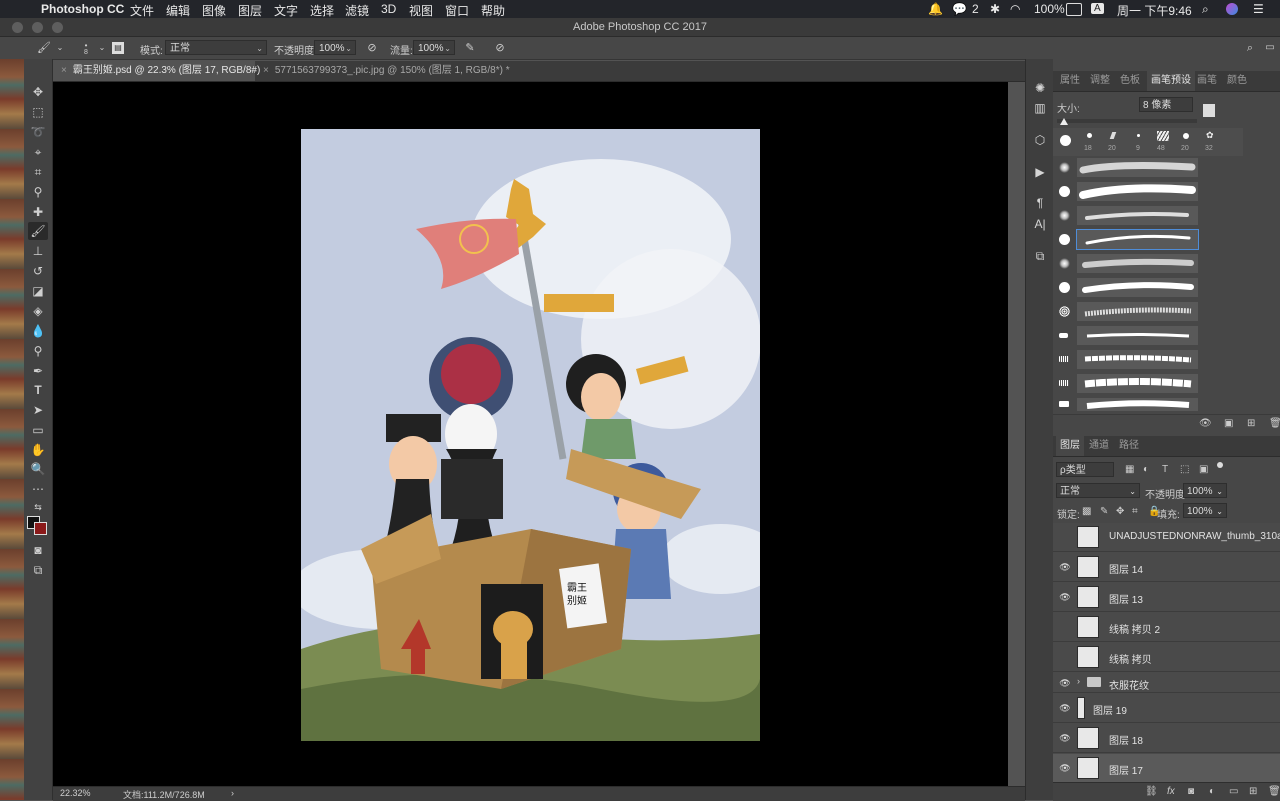 This screenshot has width=1280, height=801. What do you see at coordinates (1098, 490) in the screenshot?
I see `blend-mode-select: 正常 ⌄` at bounding box center [1098, 490].